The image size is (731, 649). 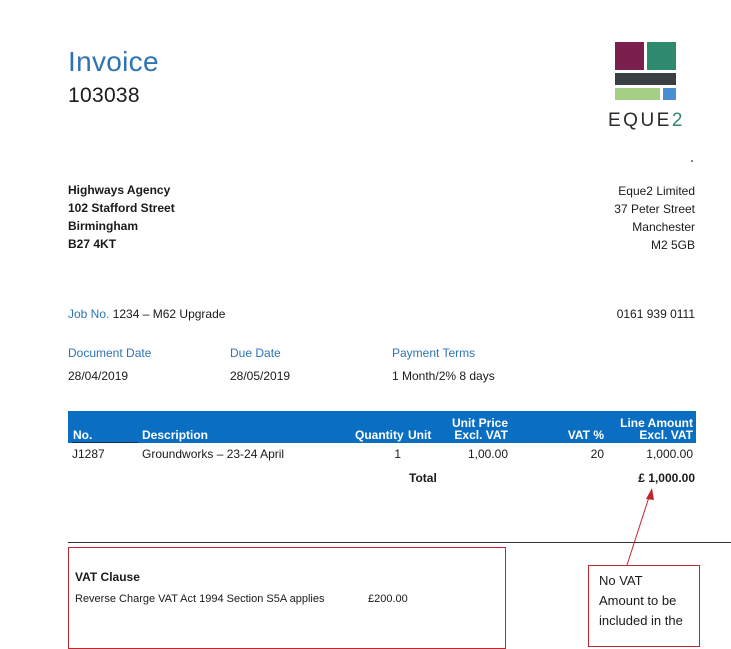 I want to click on annotation-arrow, so click(x=640, y=527).